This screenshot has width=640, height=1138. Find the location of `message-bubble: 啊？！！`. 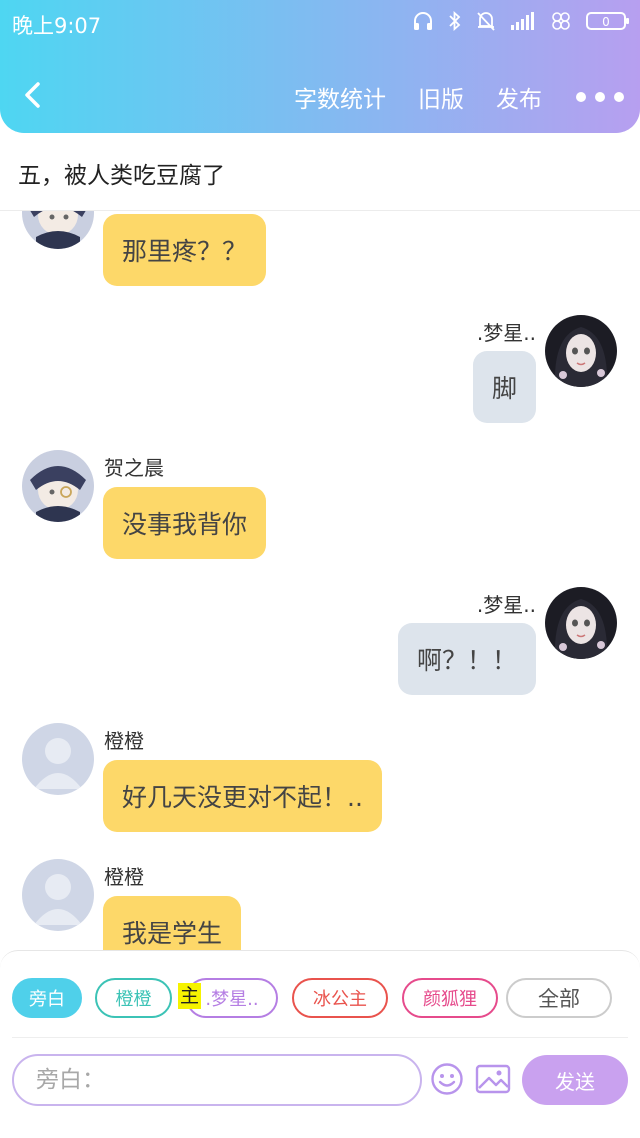

message-bubble: 啊？！！ is located at coordinates (466, 659).